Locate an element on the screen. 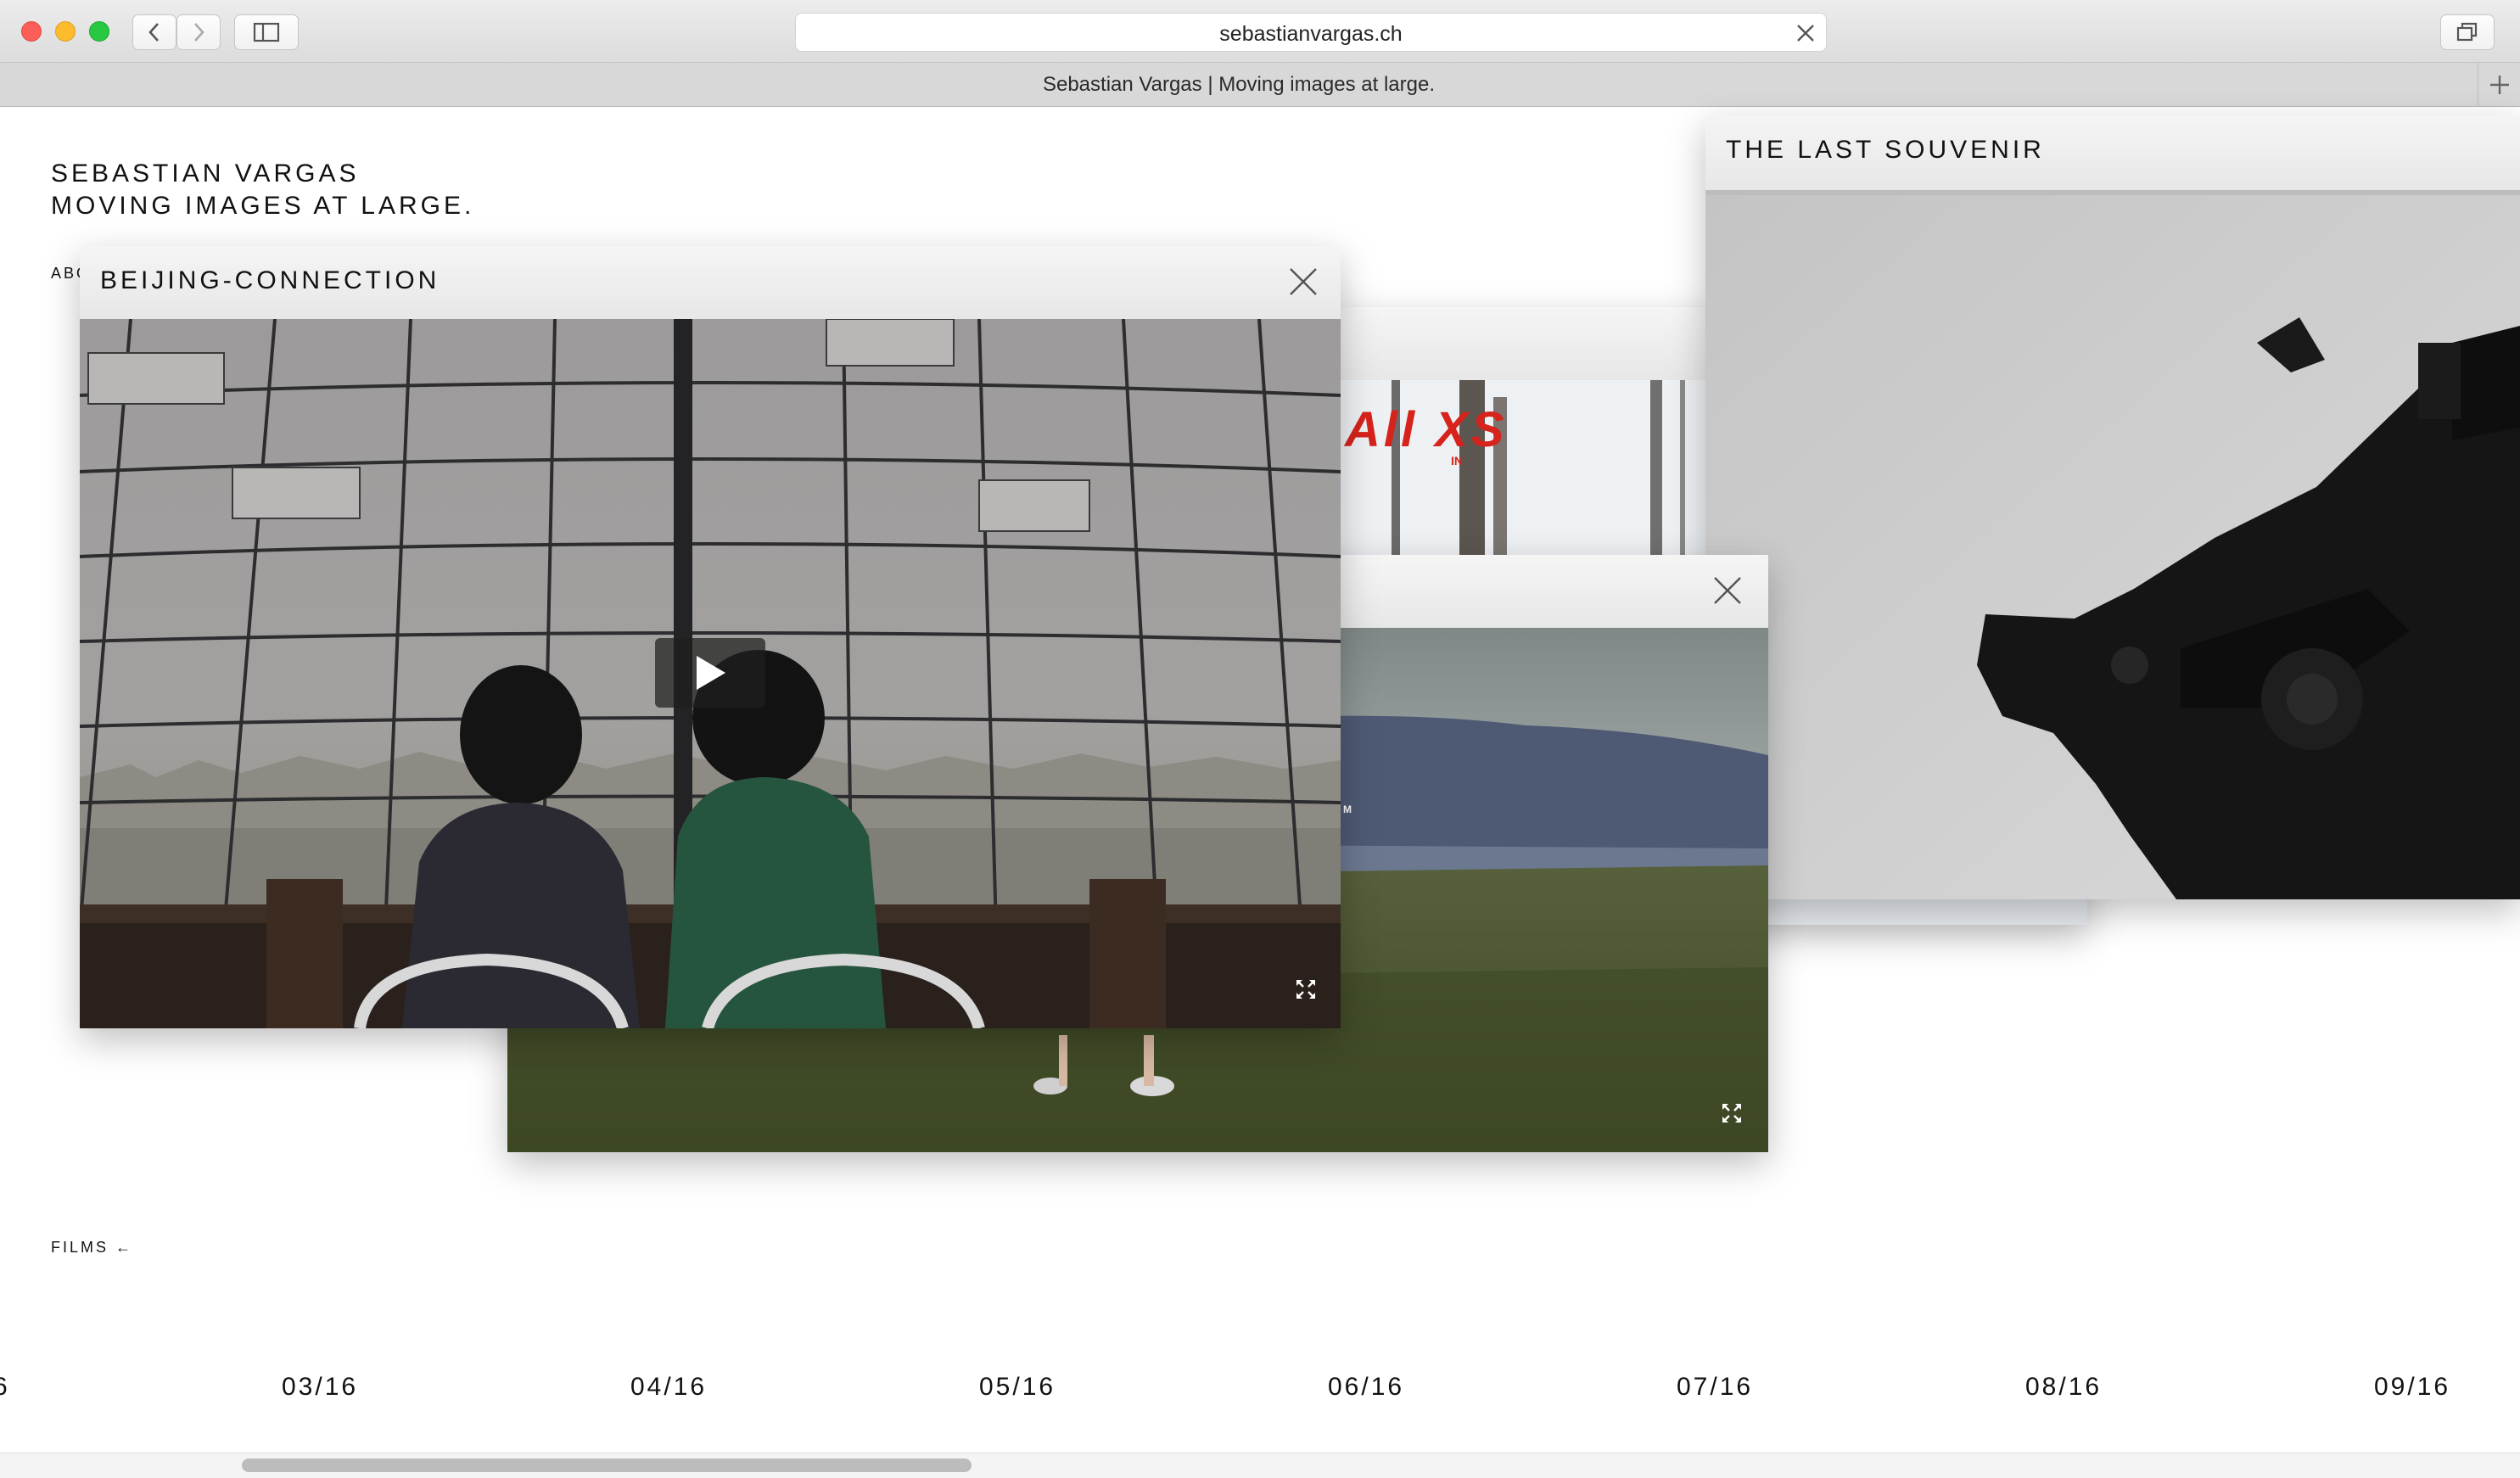  site-title: SEBASTIAN VARGAS MOVING IMAGES AT LARGE. is located at coordinates (262, 190).